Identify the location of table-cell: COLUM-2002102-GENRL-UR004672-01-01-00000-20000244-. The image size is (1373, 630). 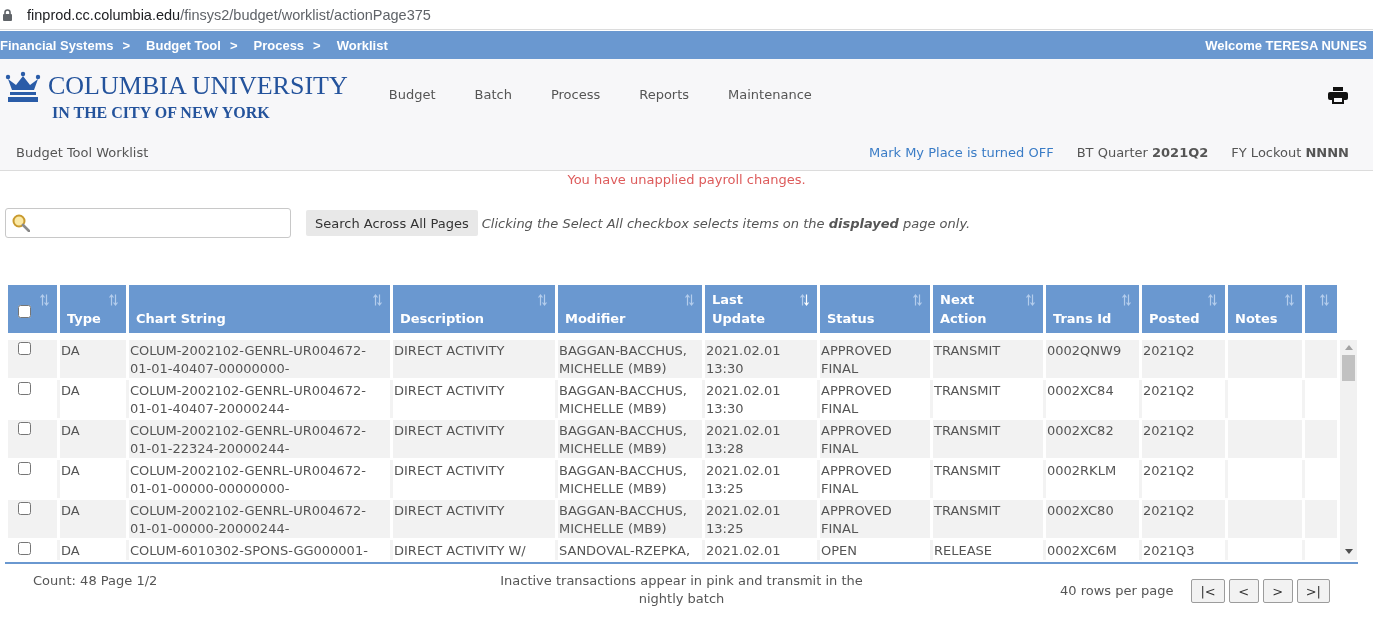
(248, 519).